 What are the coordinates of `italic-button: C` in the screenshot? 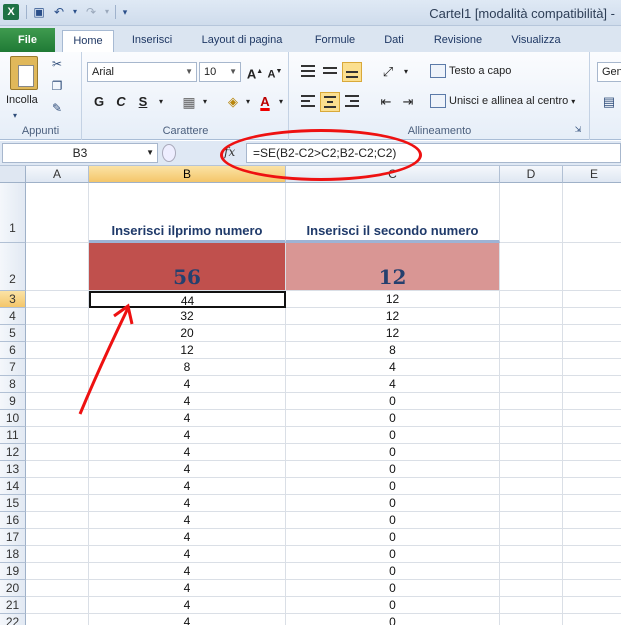 It's located at (121, 102).